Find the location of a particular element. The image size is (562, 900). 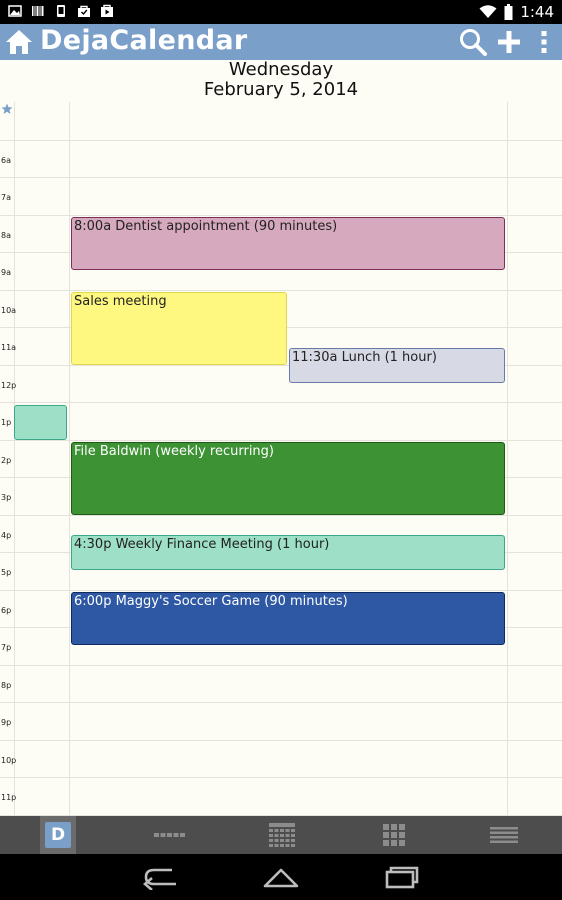

back-icon is located at coordinates (161, 877).